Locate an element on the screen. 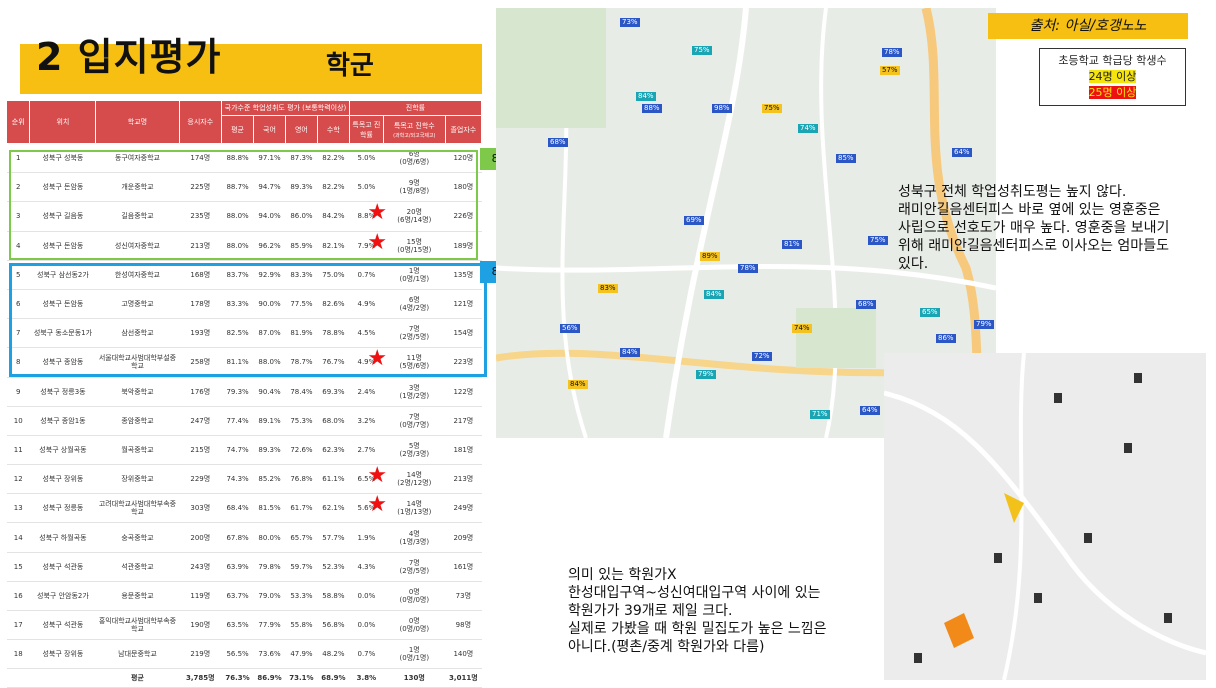  legend-yellow: 24명 이상 is located at coordinates (1112, 76).